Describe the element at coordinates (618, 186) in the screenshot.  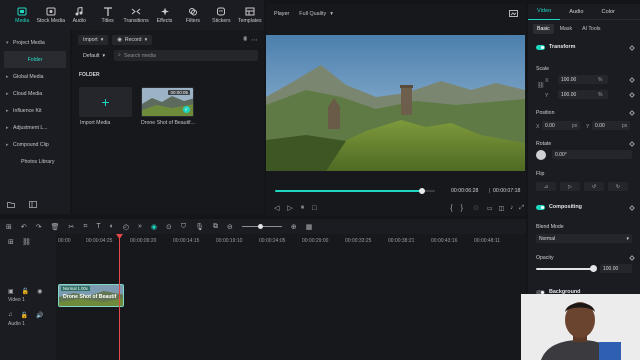
I see `rotate-right-button: ↻` at that location.